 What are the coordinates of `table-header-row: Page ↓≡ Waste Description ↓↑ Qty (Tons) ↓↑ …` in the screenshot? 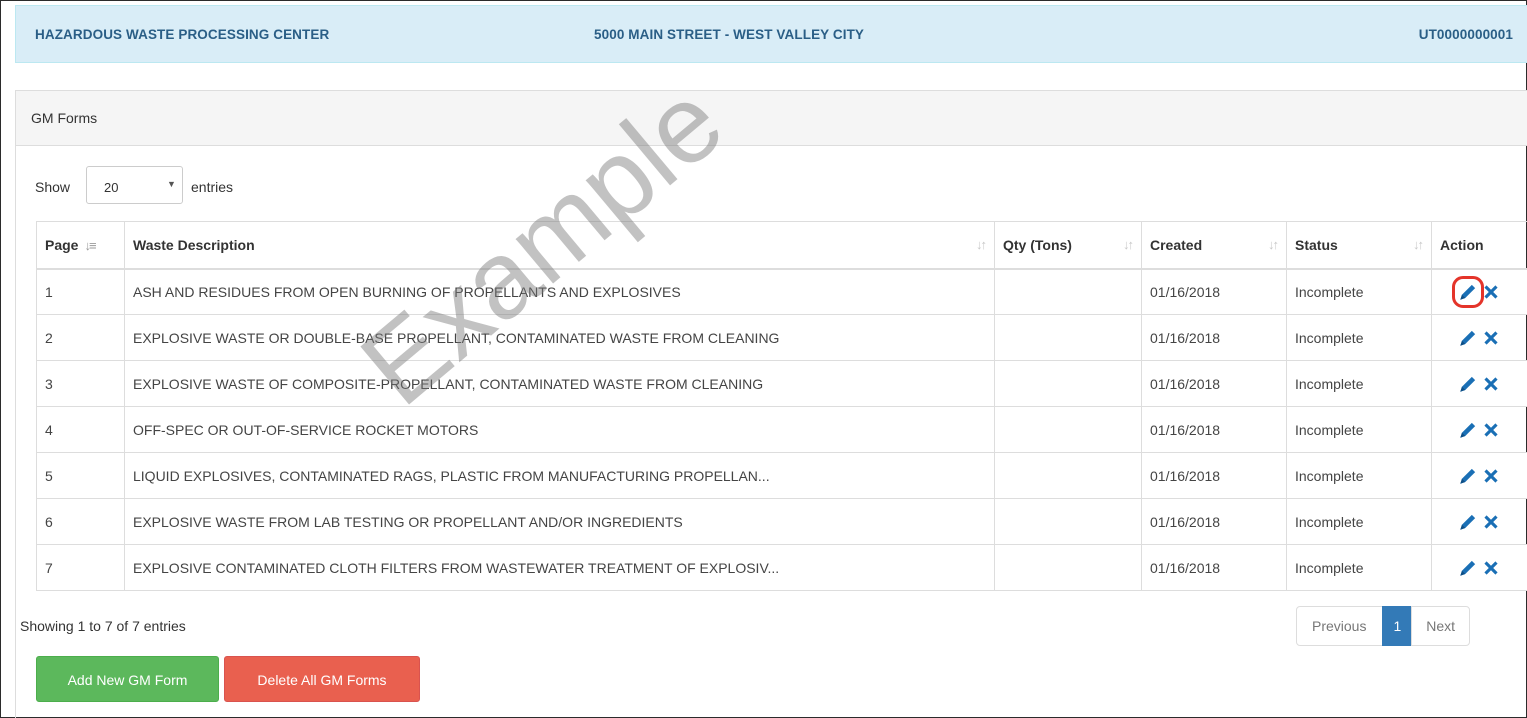 It's located at (781, 245).